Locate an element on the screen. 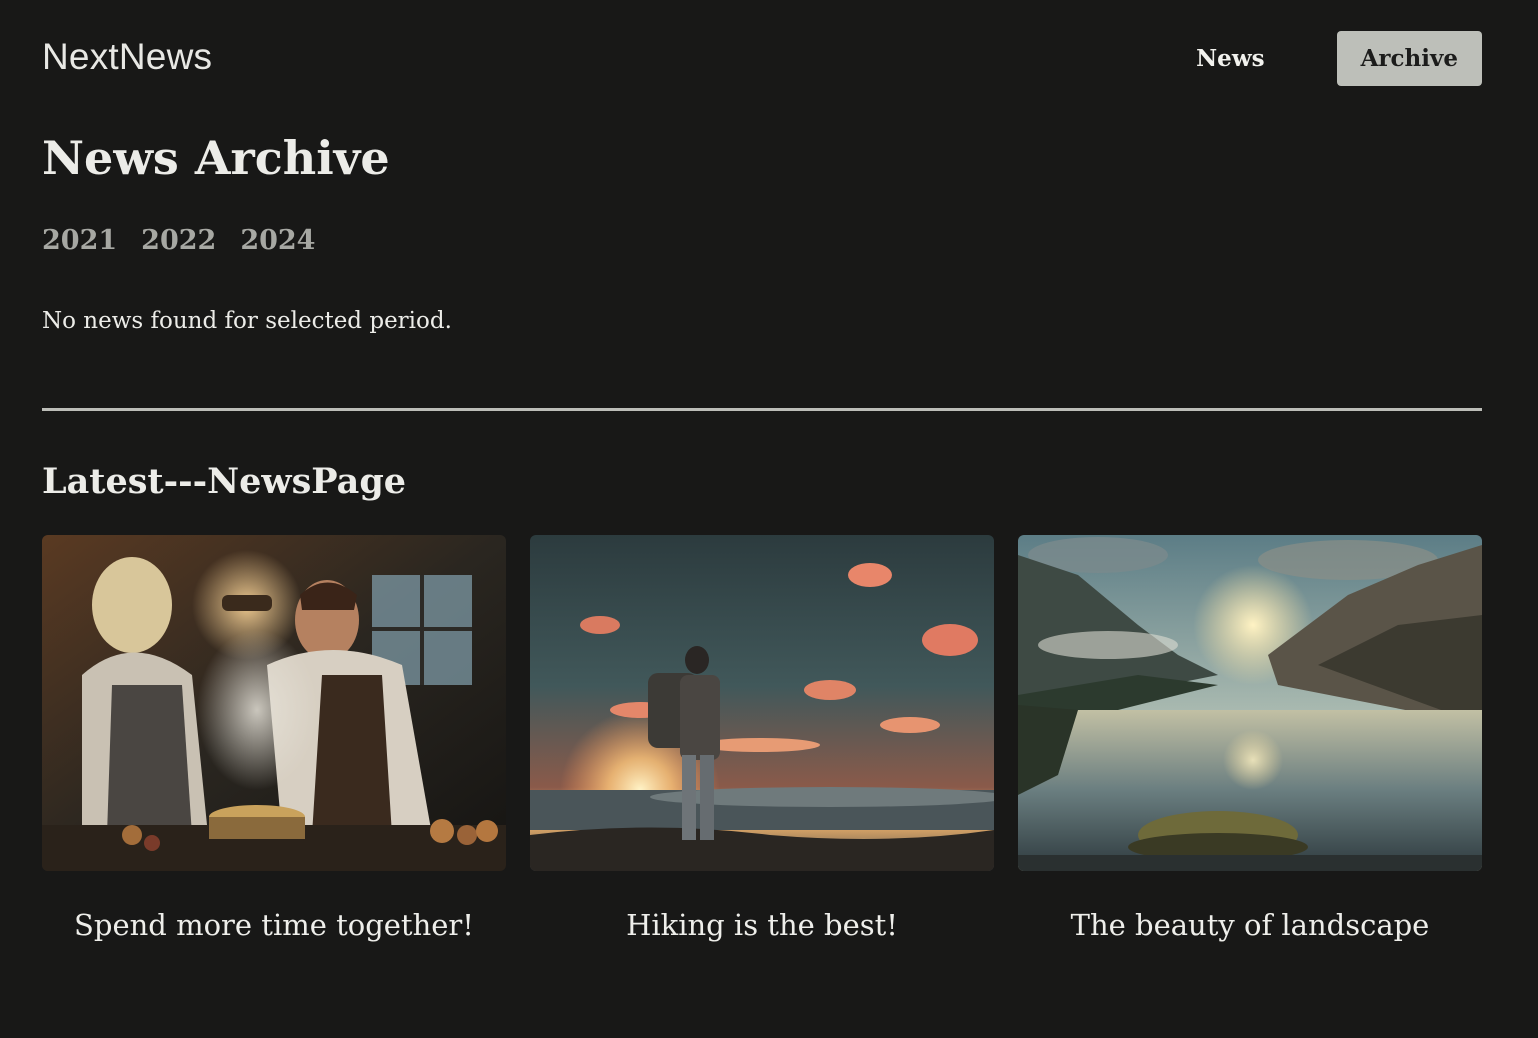 The image size is (1538, 1038). nav-archive-link: Archive is located at coordinates (1409, 58).